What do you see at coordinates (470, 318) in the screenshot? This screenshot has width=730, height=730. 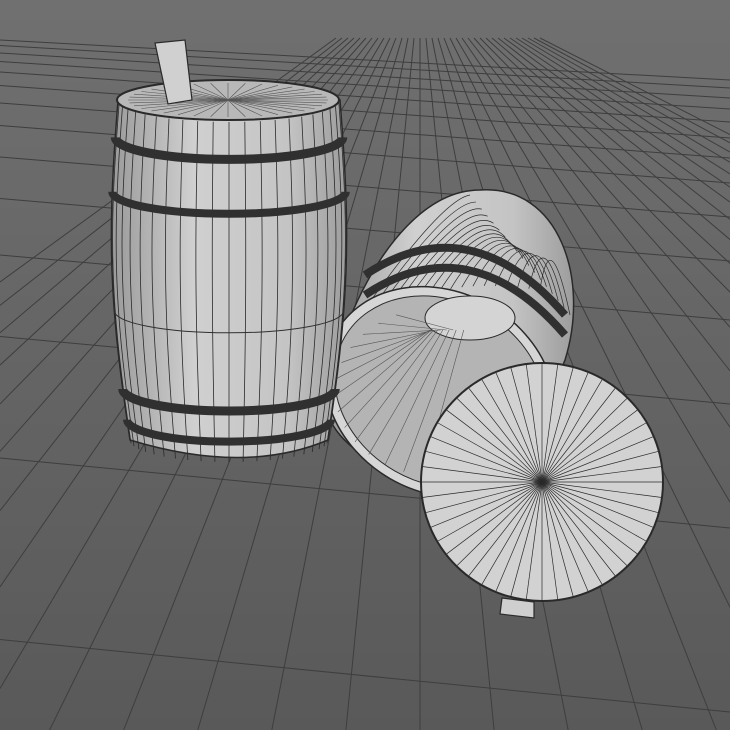 I see `interior-far-opening` at bounding box center [470, 318].